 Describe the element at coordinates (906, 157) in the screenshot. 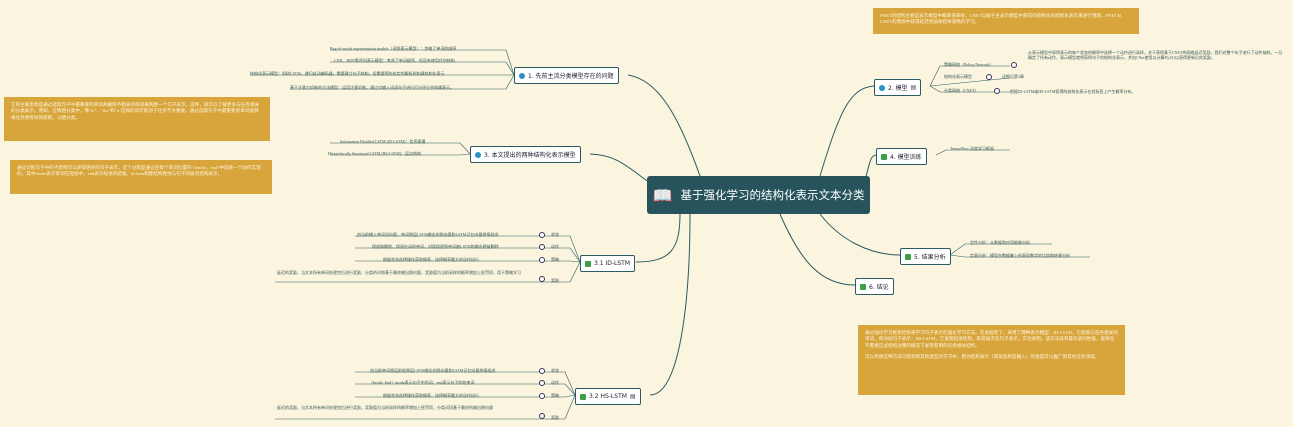

I see `topic-4-label: 4. 模型训练` at that location.